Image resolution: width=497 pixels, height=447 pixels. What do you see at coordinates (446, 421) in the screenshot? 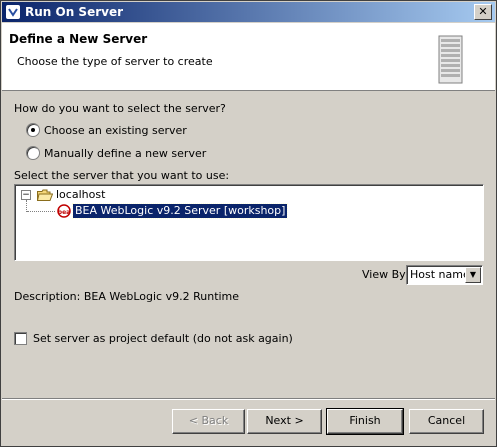
I see `cancel-button: Cancel` at bounding box center [446, 421].